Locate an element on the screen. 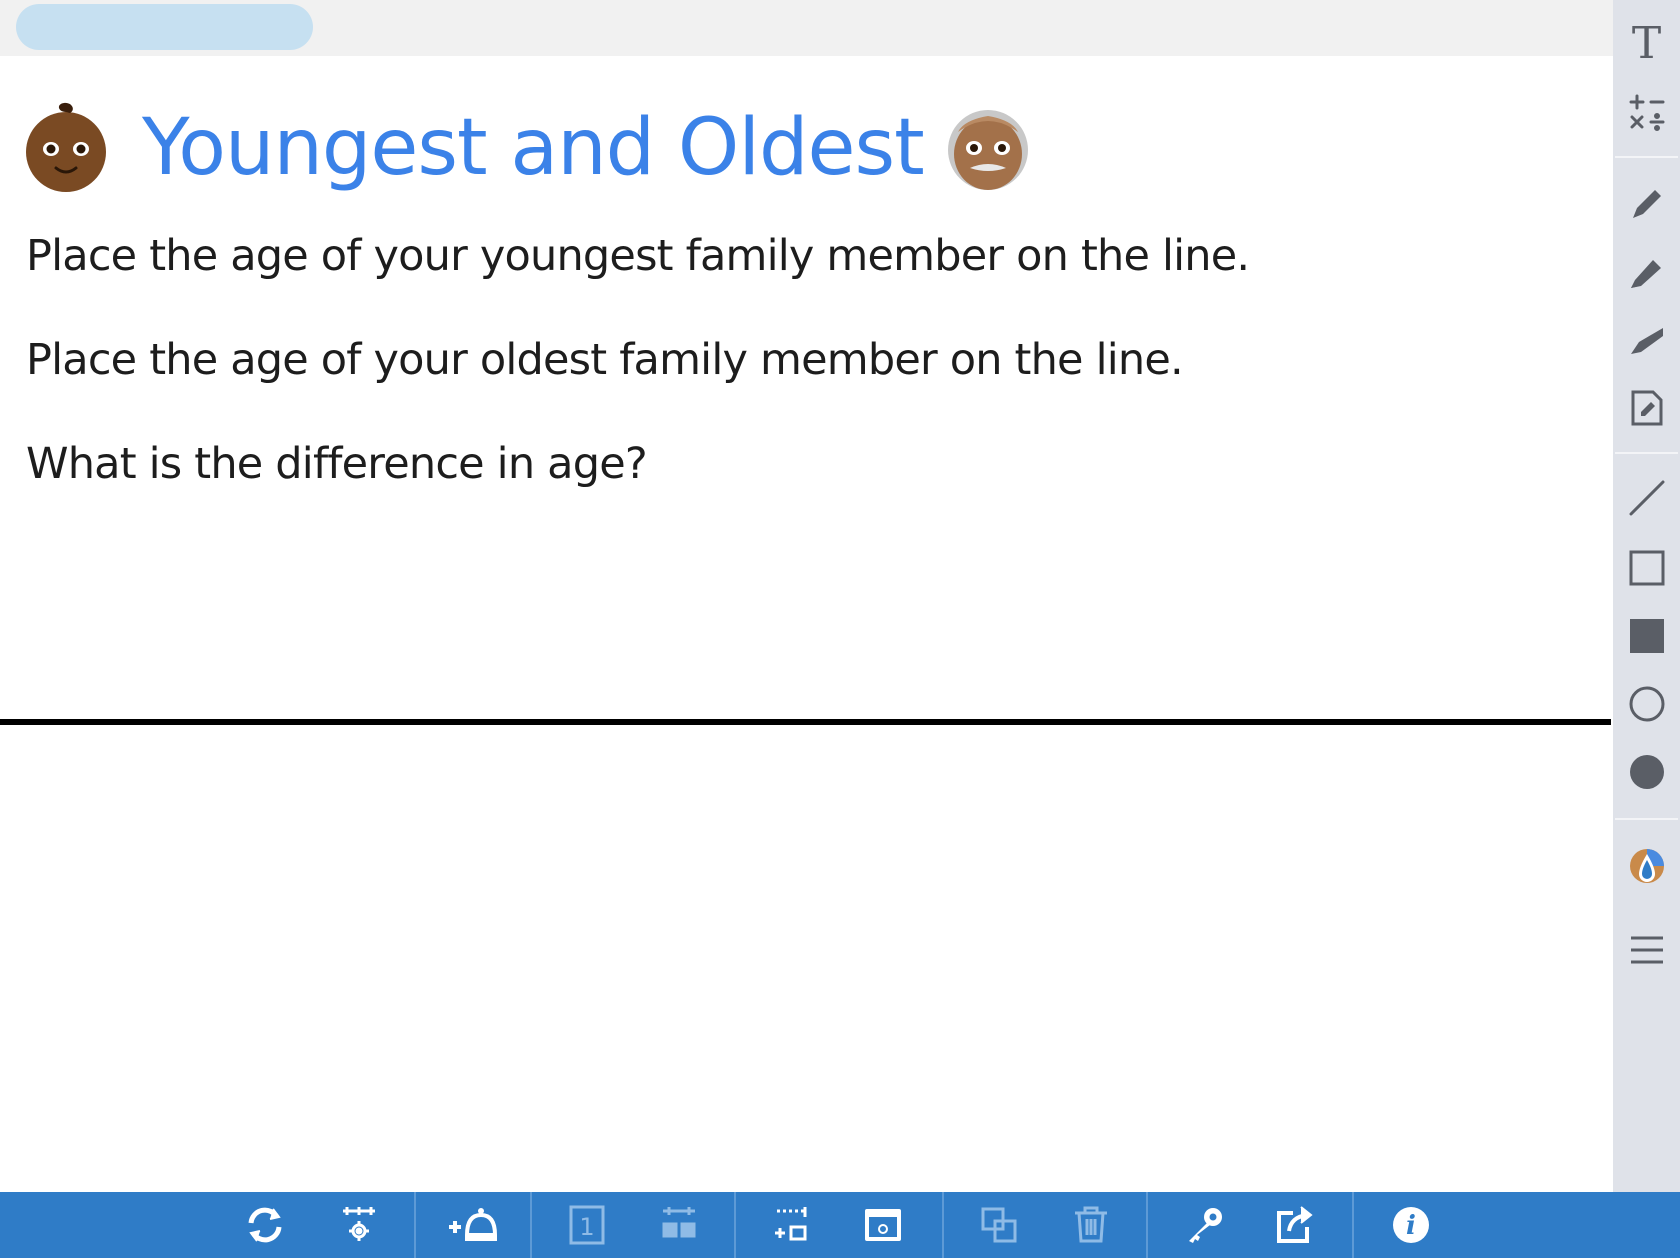 Image resolution: width=1680 pixels, height=1258 pixels. page-number-label: 1 is located at coordinates (586, 1227).